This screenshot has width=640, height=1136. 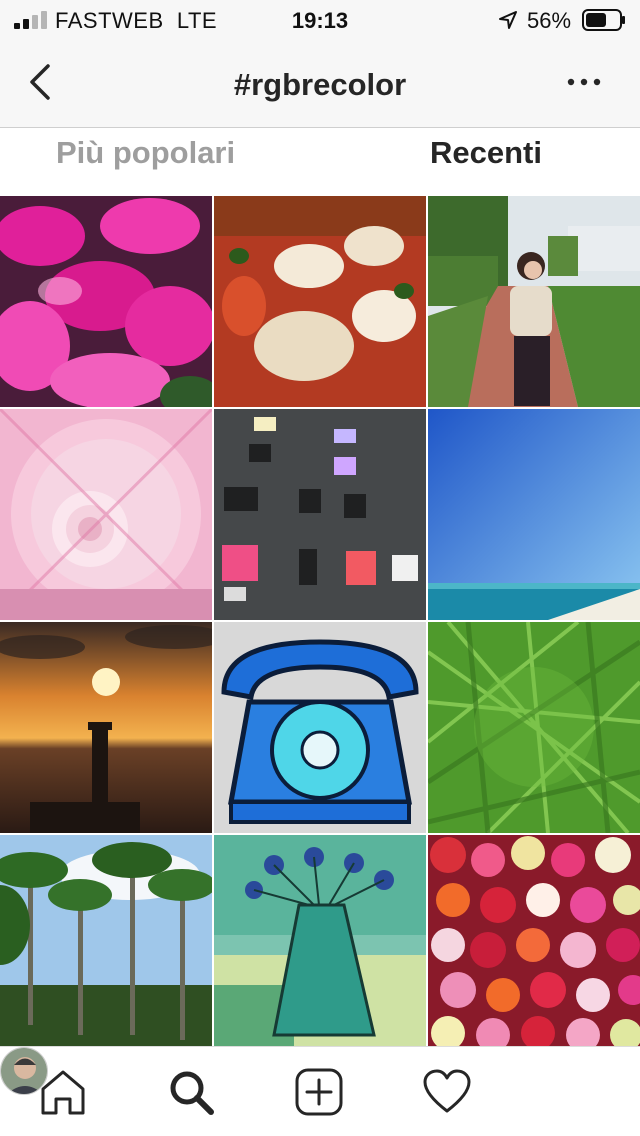 What do you see at coordinates (63, 1092) in the screenshot?
I see `home-icon` at bounding box center [63, 1092].